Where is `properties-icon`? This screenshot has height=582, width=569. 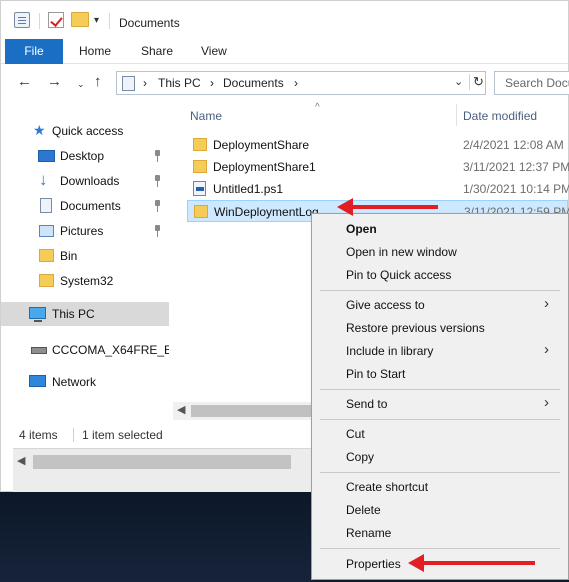 properties-icon is located at coordinates (22, 20).